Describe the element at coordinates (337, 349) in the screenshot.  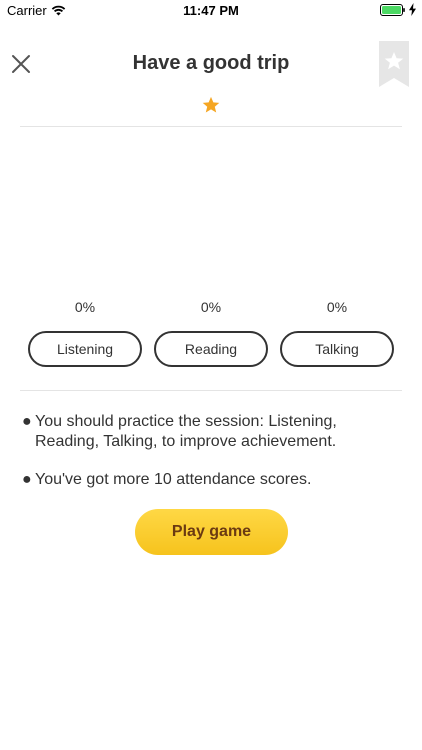
I see `talking-button: Talking` at that location.